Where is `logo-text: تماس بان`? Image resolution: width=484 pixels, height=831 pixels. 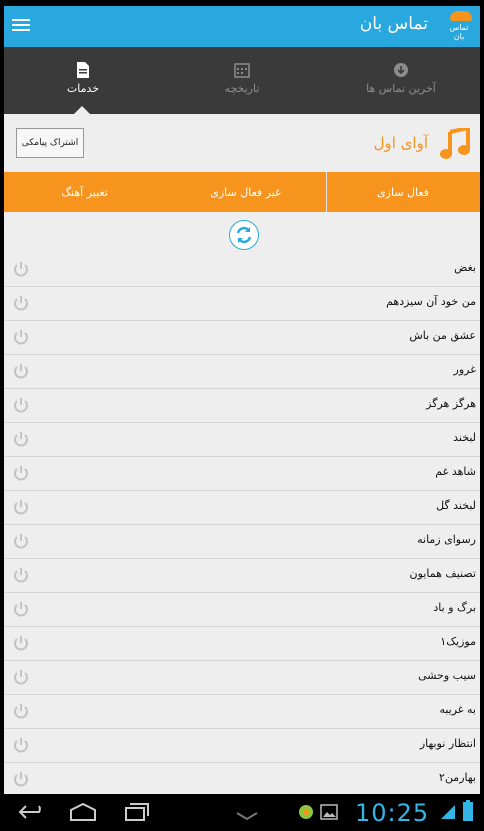
logo-text: تماس بان is located at coordinates (459, 32).